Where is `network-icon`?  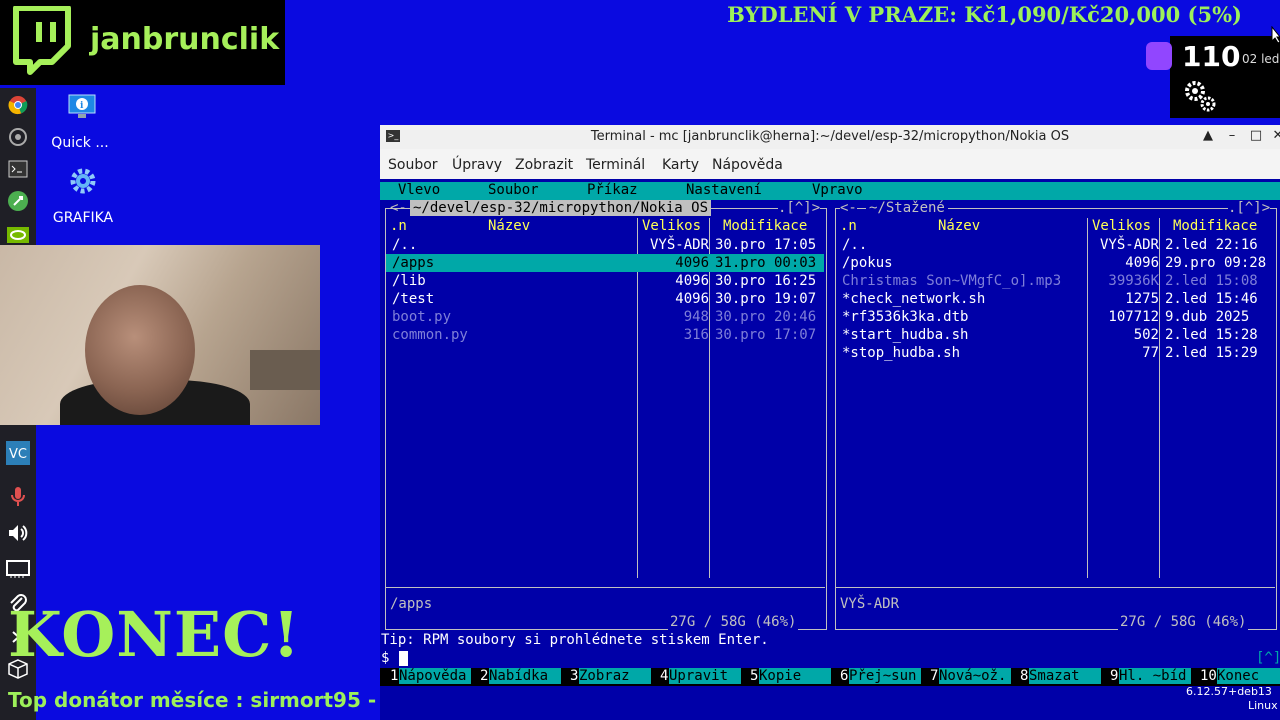
network-icon is located at coordinates (18, 569).